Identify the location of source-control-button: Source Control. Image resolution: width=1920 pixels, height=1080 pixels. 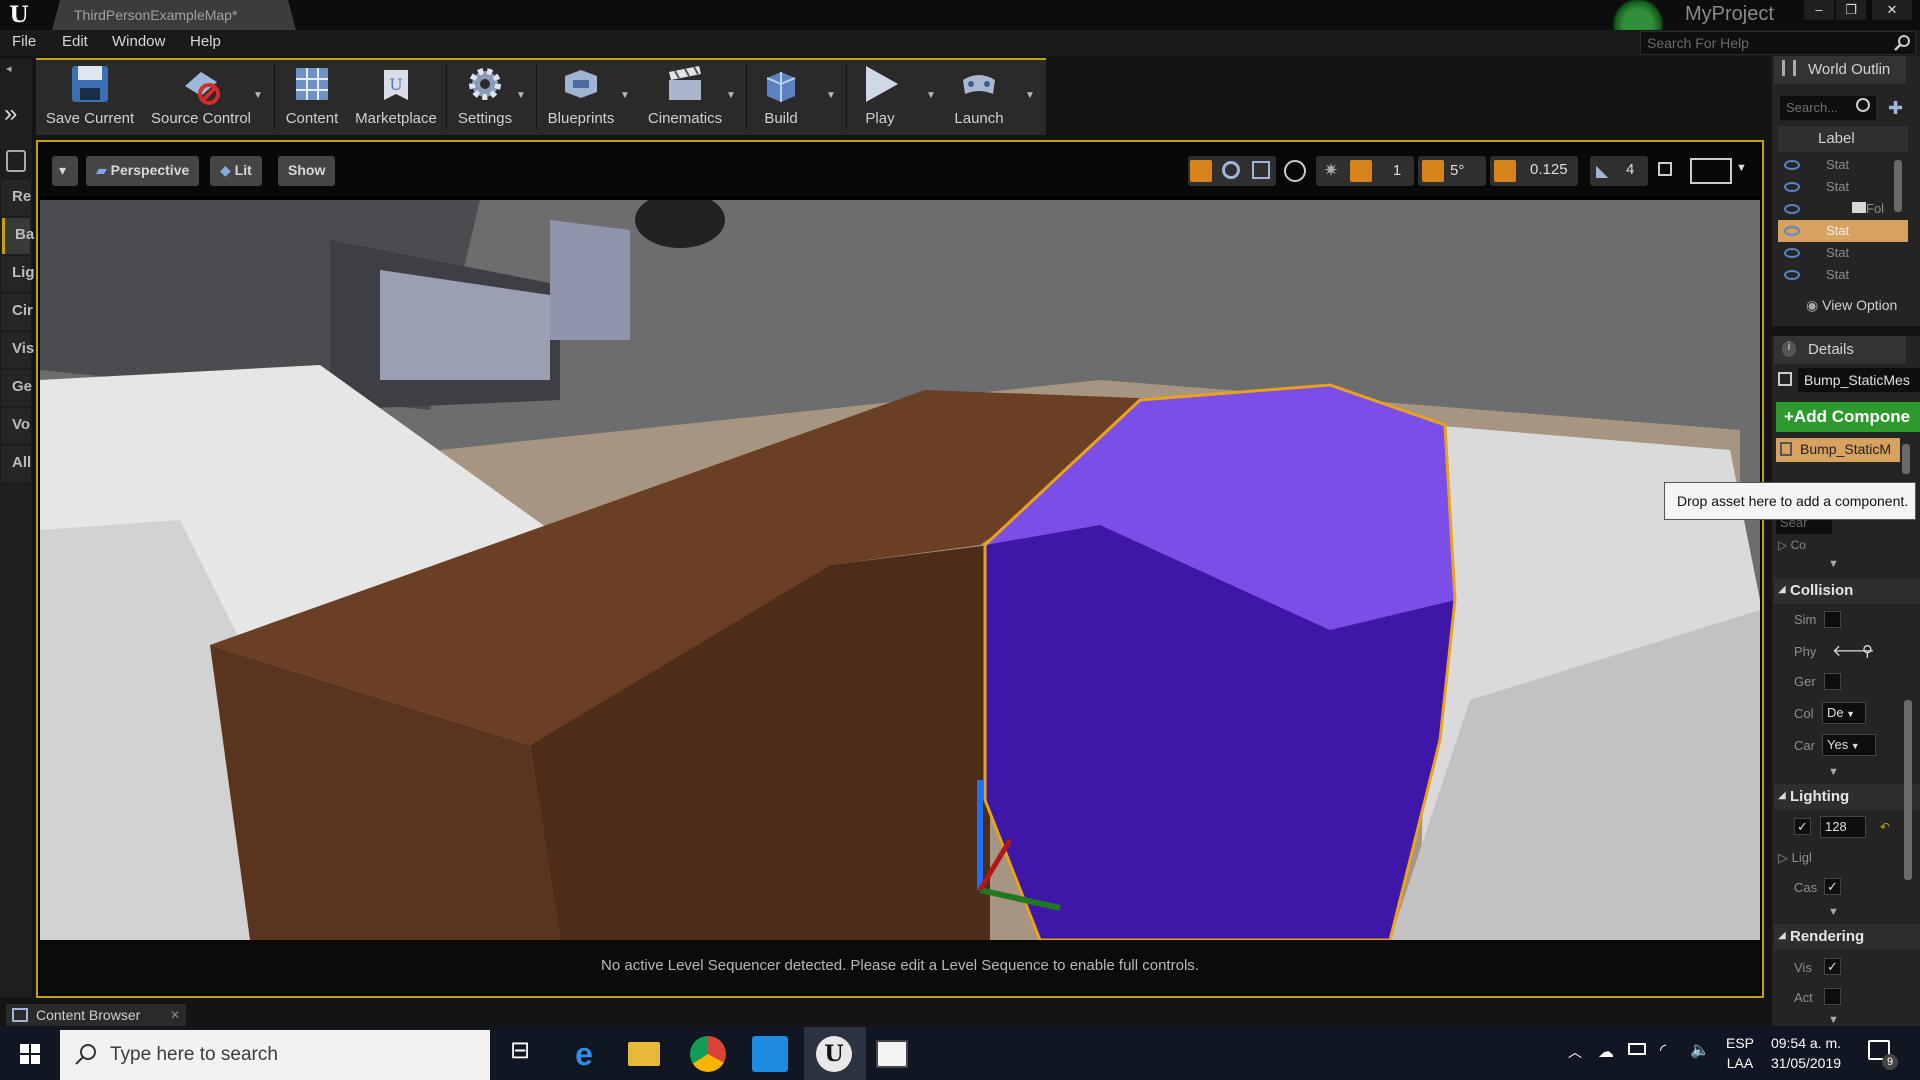
(201, 97).